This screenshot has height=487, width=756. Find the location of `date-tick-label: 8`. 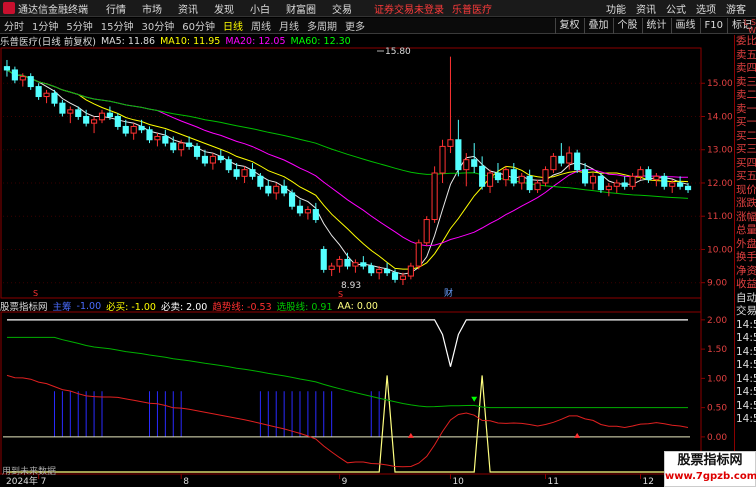

date-tick-label: 8 is located at coordinates (186, 482).